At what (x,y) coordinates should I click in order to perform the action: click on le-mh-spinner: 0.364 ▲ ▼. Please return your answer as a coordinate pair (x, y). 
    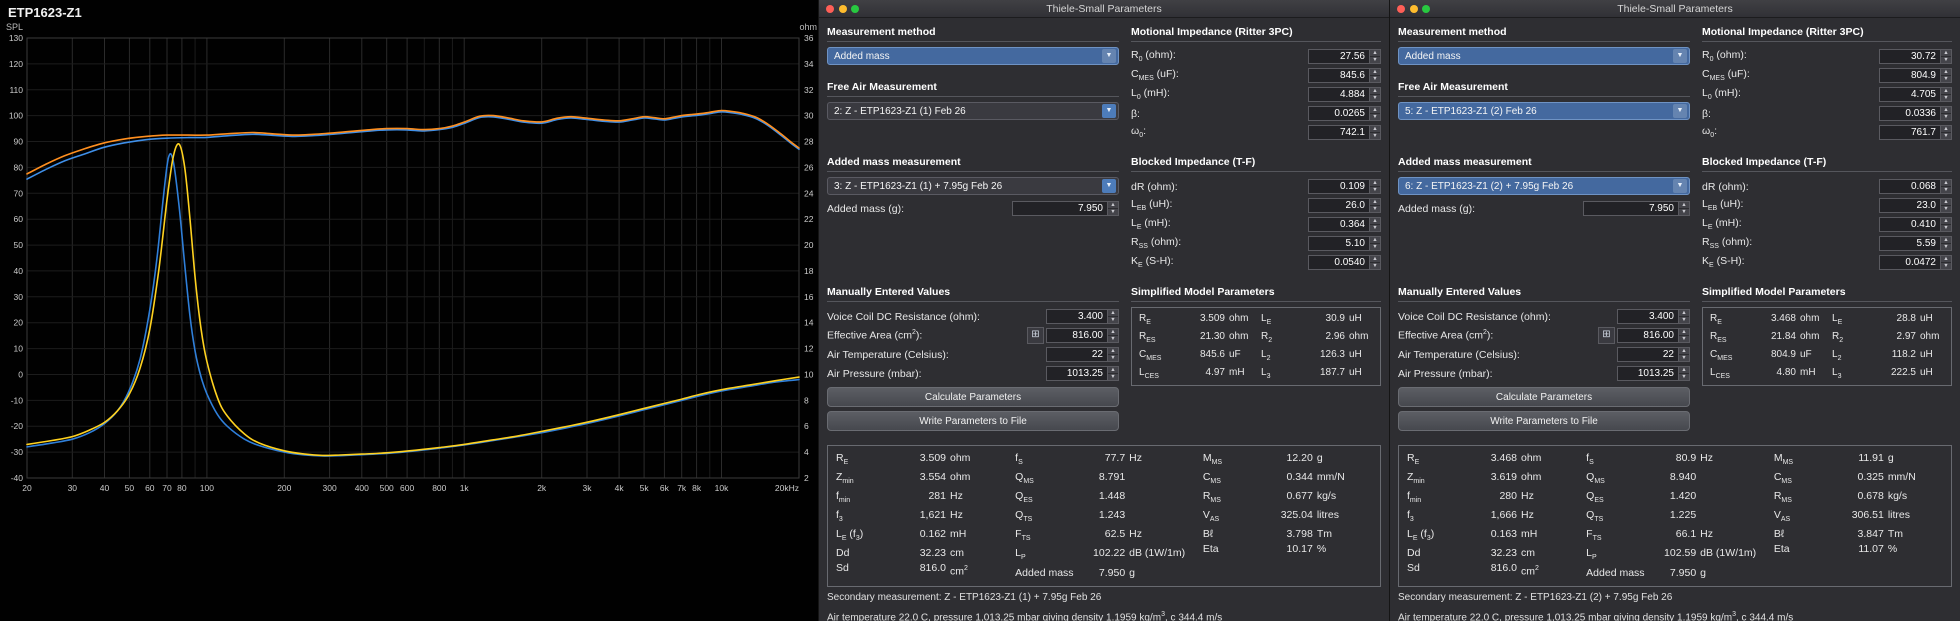
    Looking at the image, I should click on (1344, 224).